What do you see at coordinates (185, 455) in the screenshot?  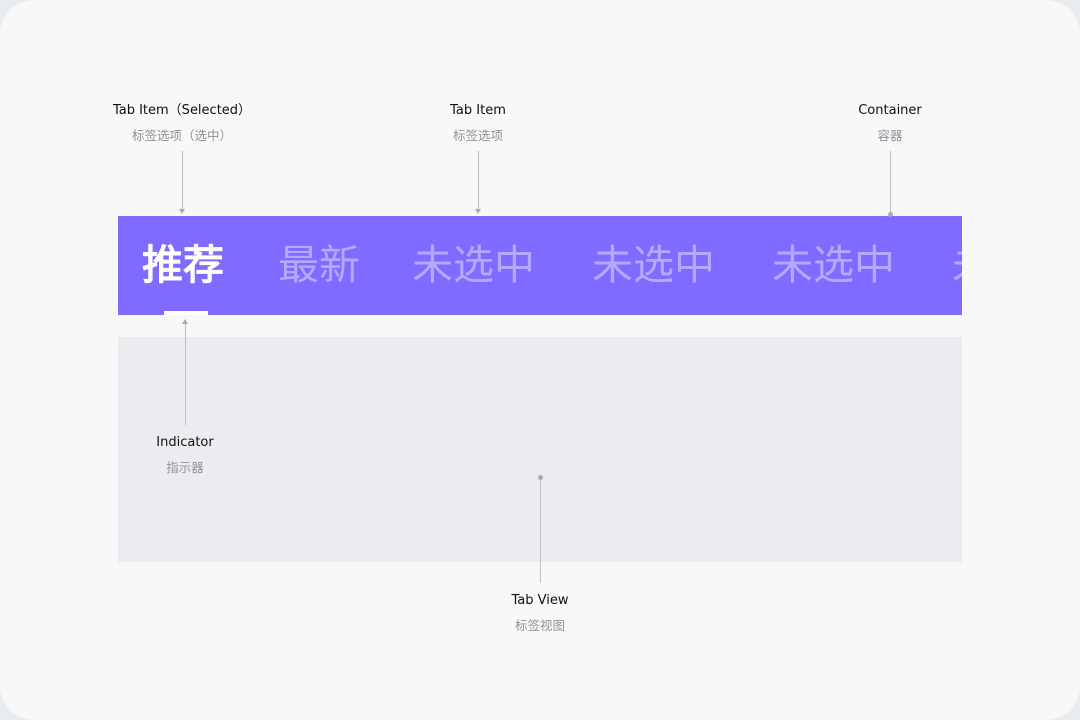 I see `callout-indicator: Indicator 指示器` at bounding box center [185, 455].